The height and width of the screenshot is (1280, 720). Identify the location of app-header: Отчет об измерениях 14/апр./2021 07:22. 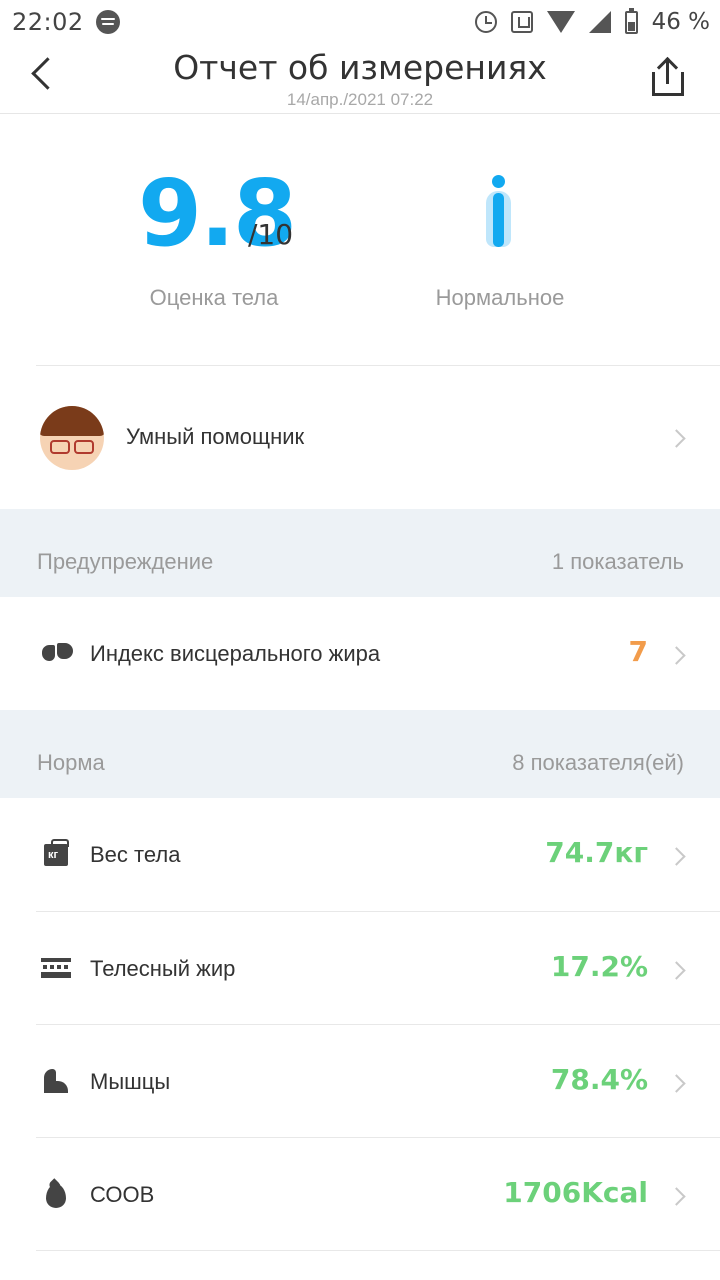
(360, 79).